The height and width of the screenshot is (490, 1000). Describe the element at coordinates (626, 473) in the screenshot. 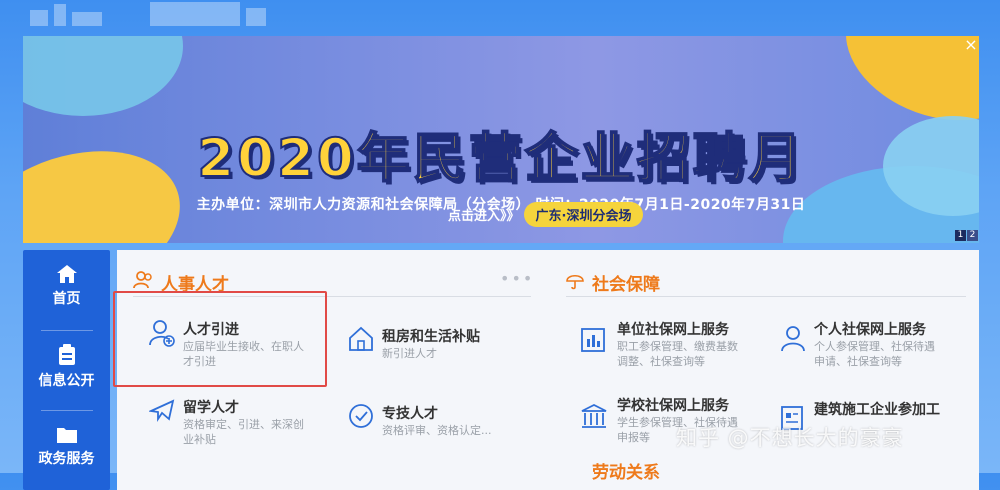

I see `section-title-labor: 劳动关系` at that location.